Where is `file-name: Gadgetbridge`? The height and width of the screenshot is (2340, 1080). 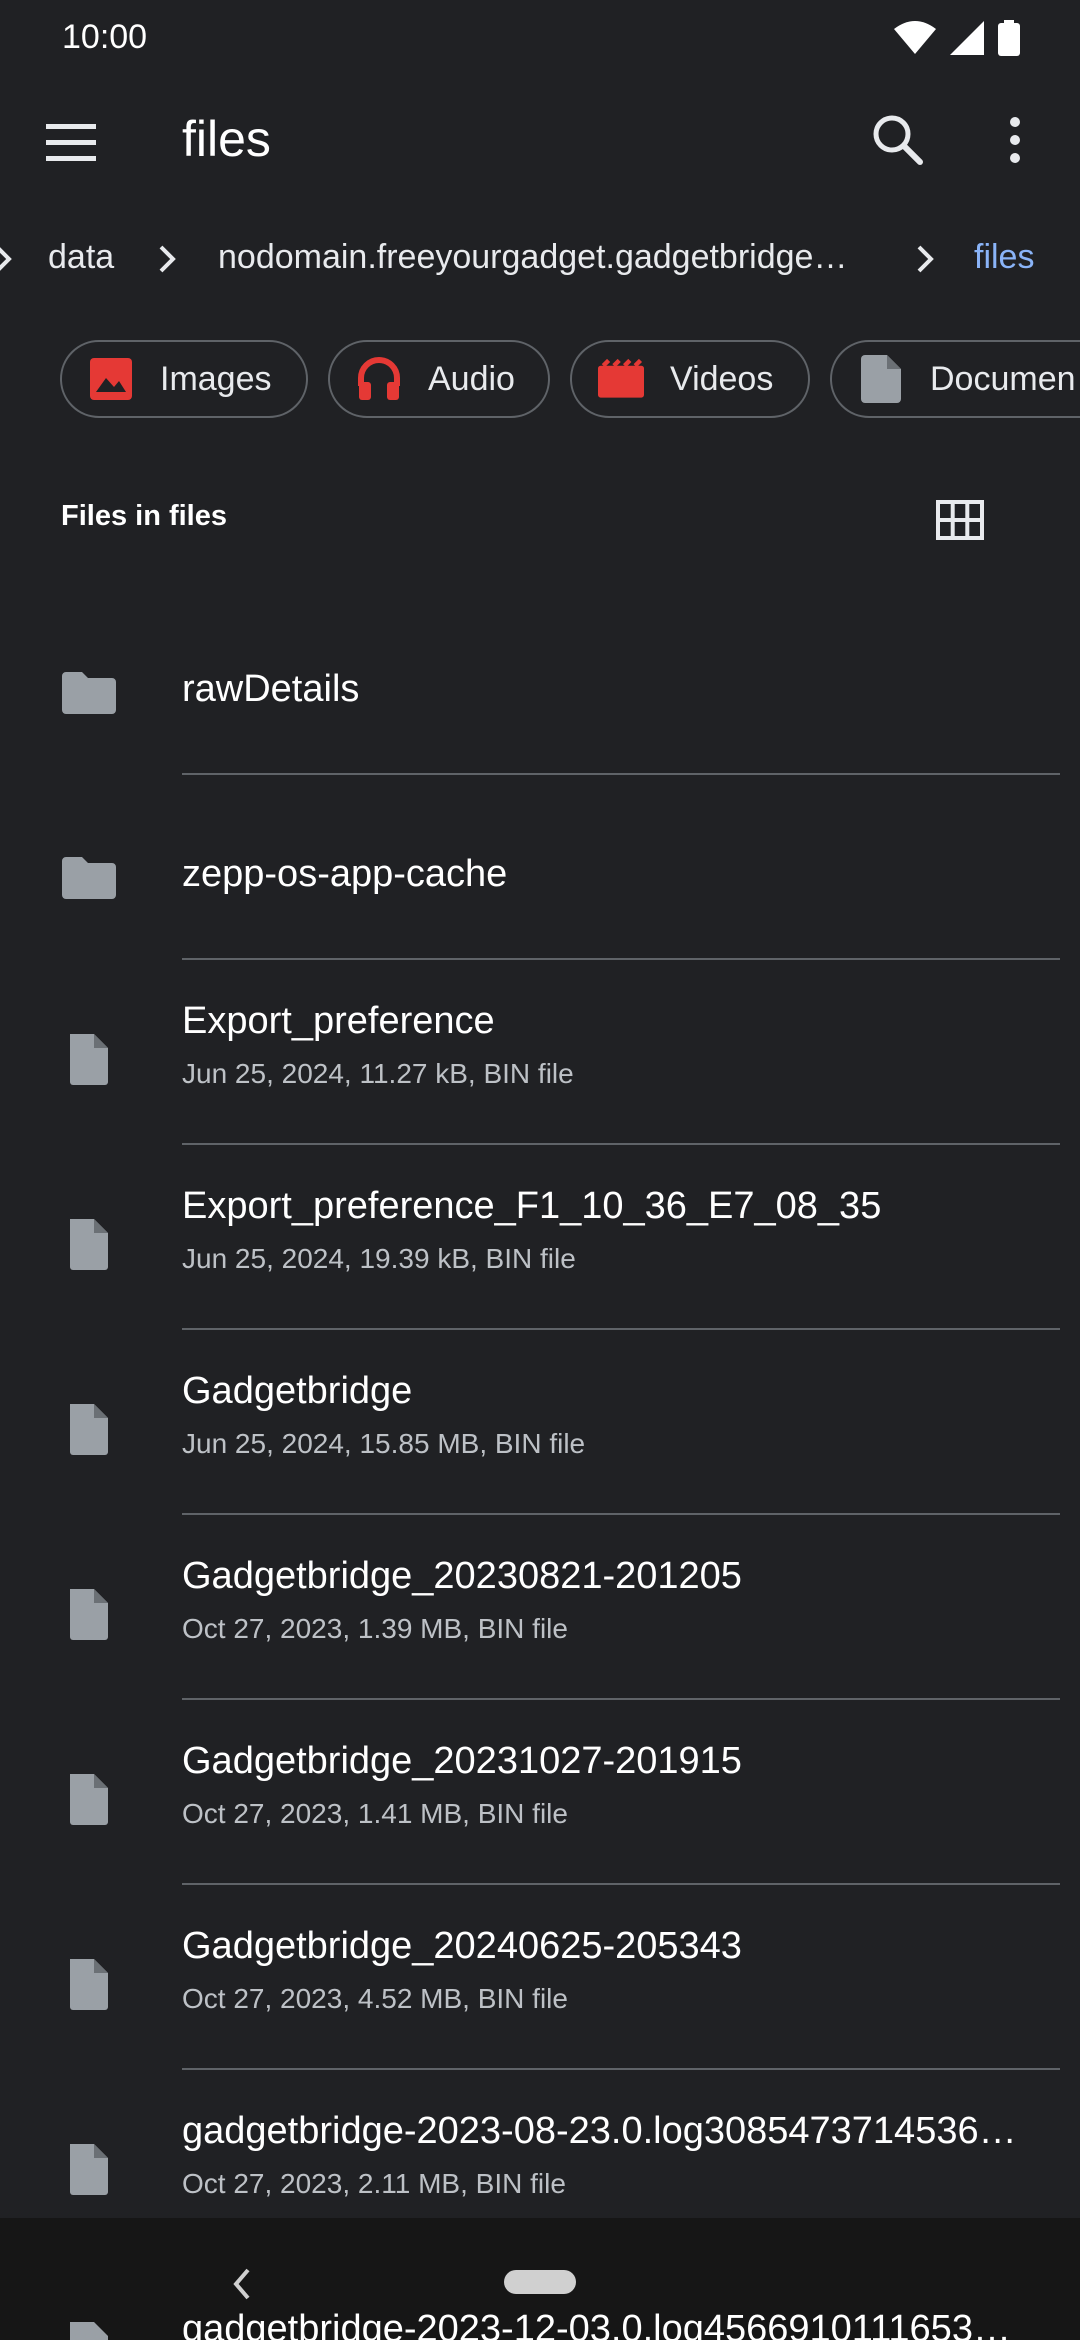
file-name: Gadgetbridge is located at coordinates (297, 1391).